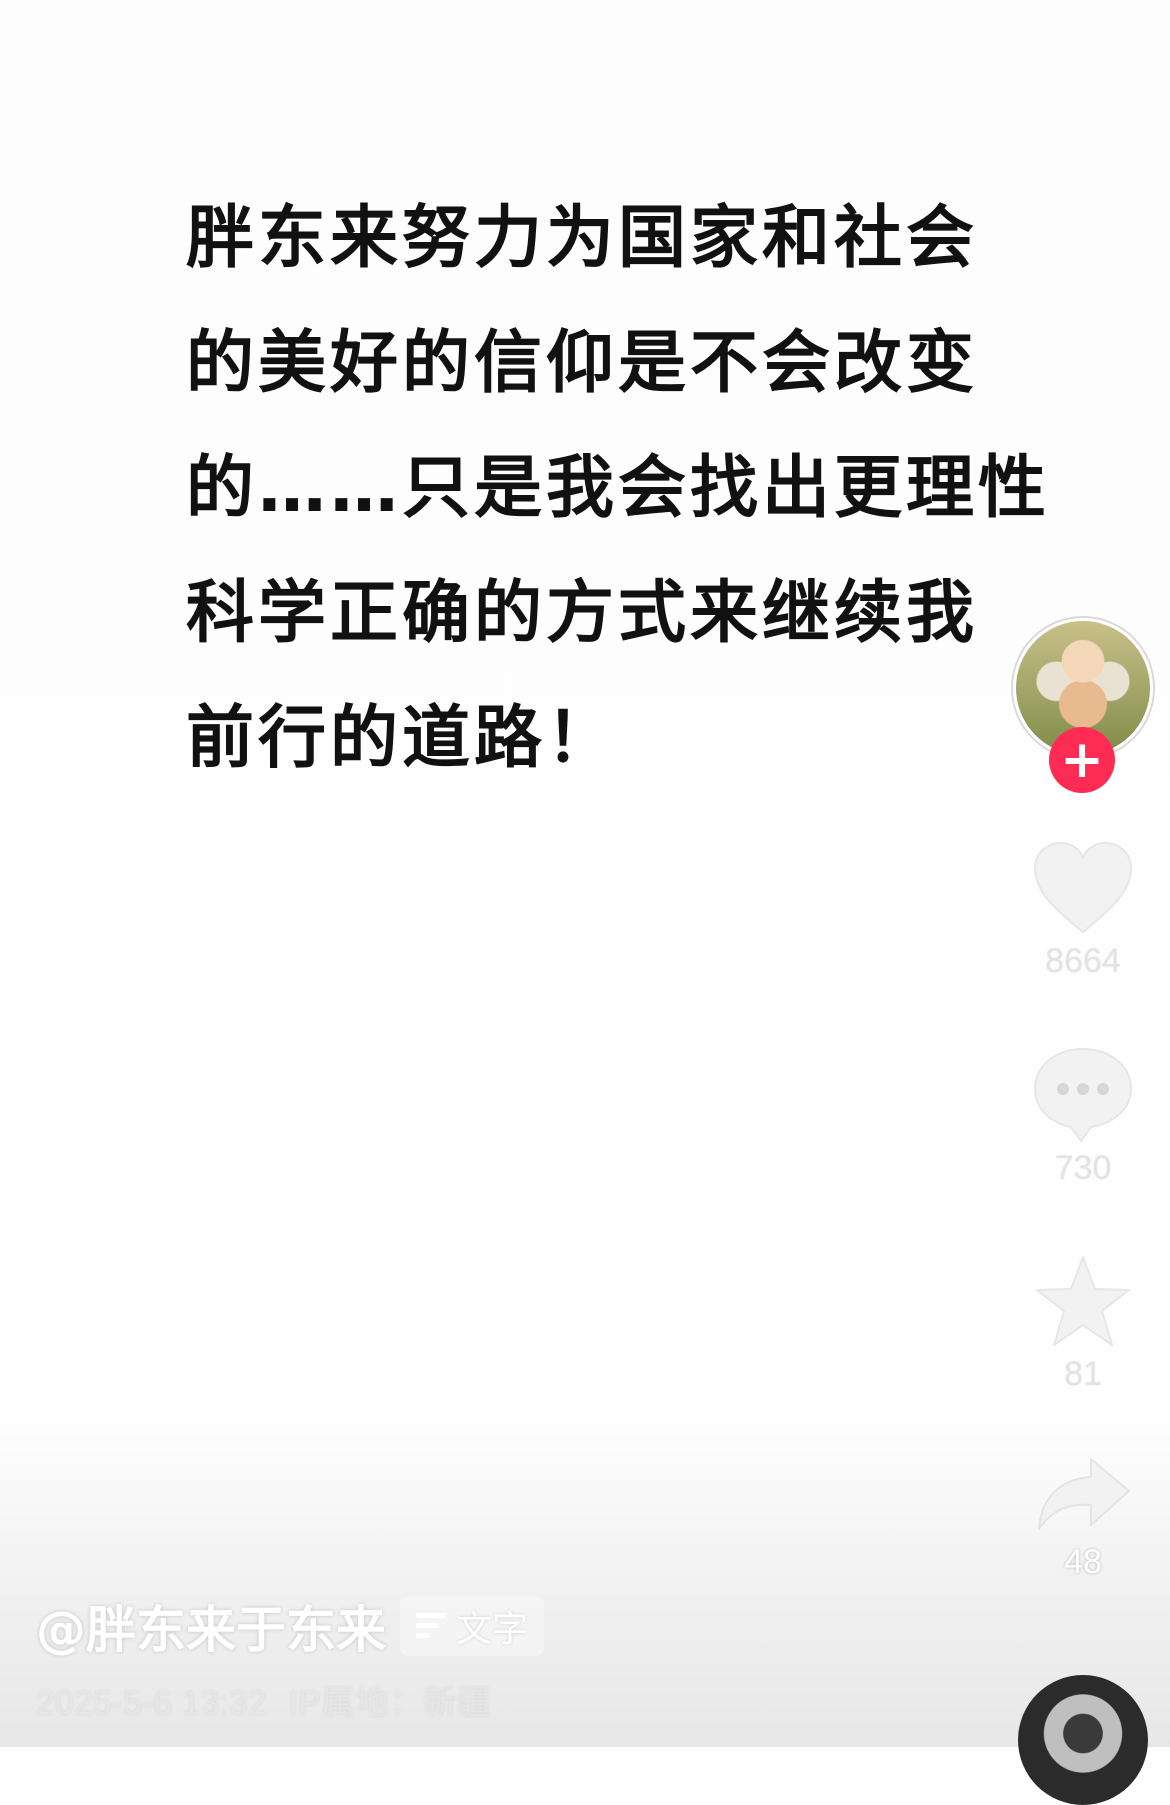  Describe the element at coordinates (1083, 1562) in the screenshot. I see `share-count: 48` at that location.